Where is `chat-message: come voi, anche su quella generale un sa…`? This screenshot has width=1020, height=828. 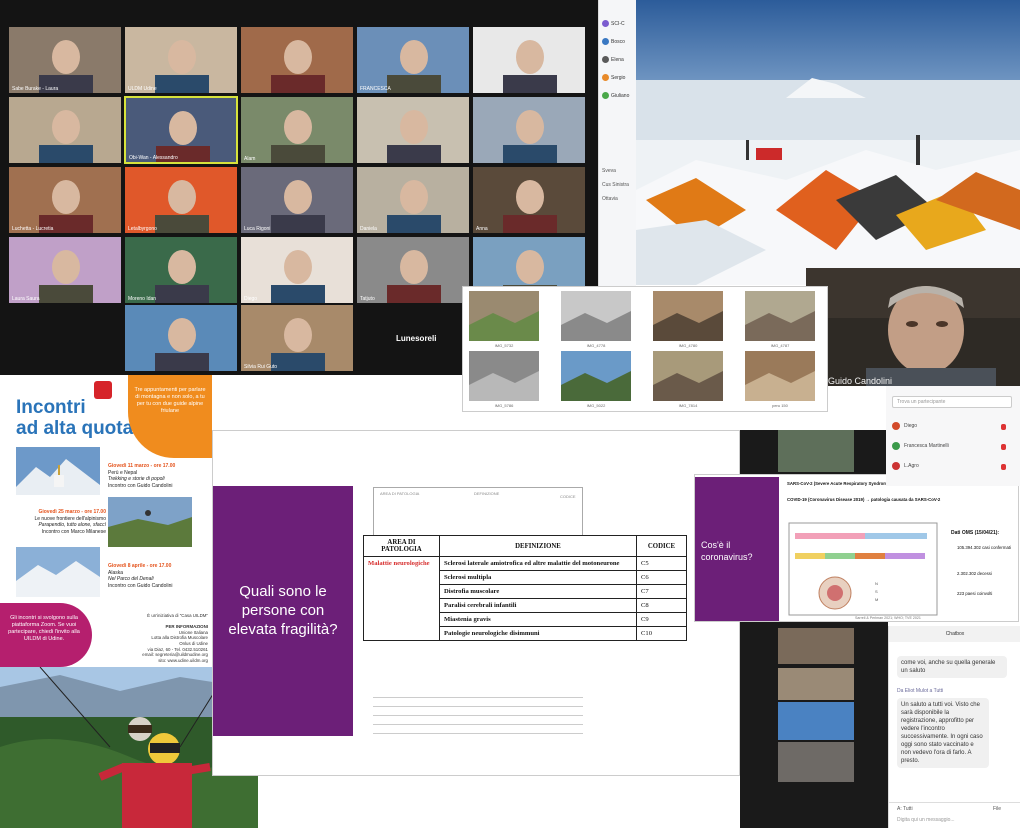 chat-message: come voi, anche su quella generale un sa… is located at coordinates (952, 667).